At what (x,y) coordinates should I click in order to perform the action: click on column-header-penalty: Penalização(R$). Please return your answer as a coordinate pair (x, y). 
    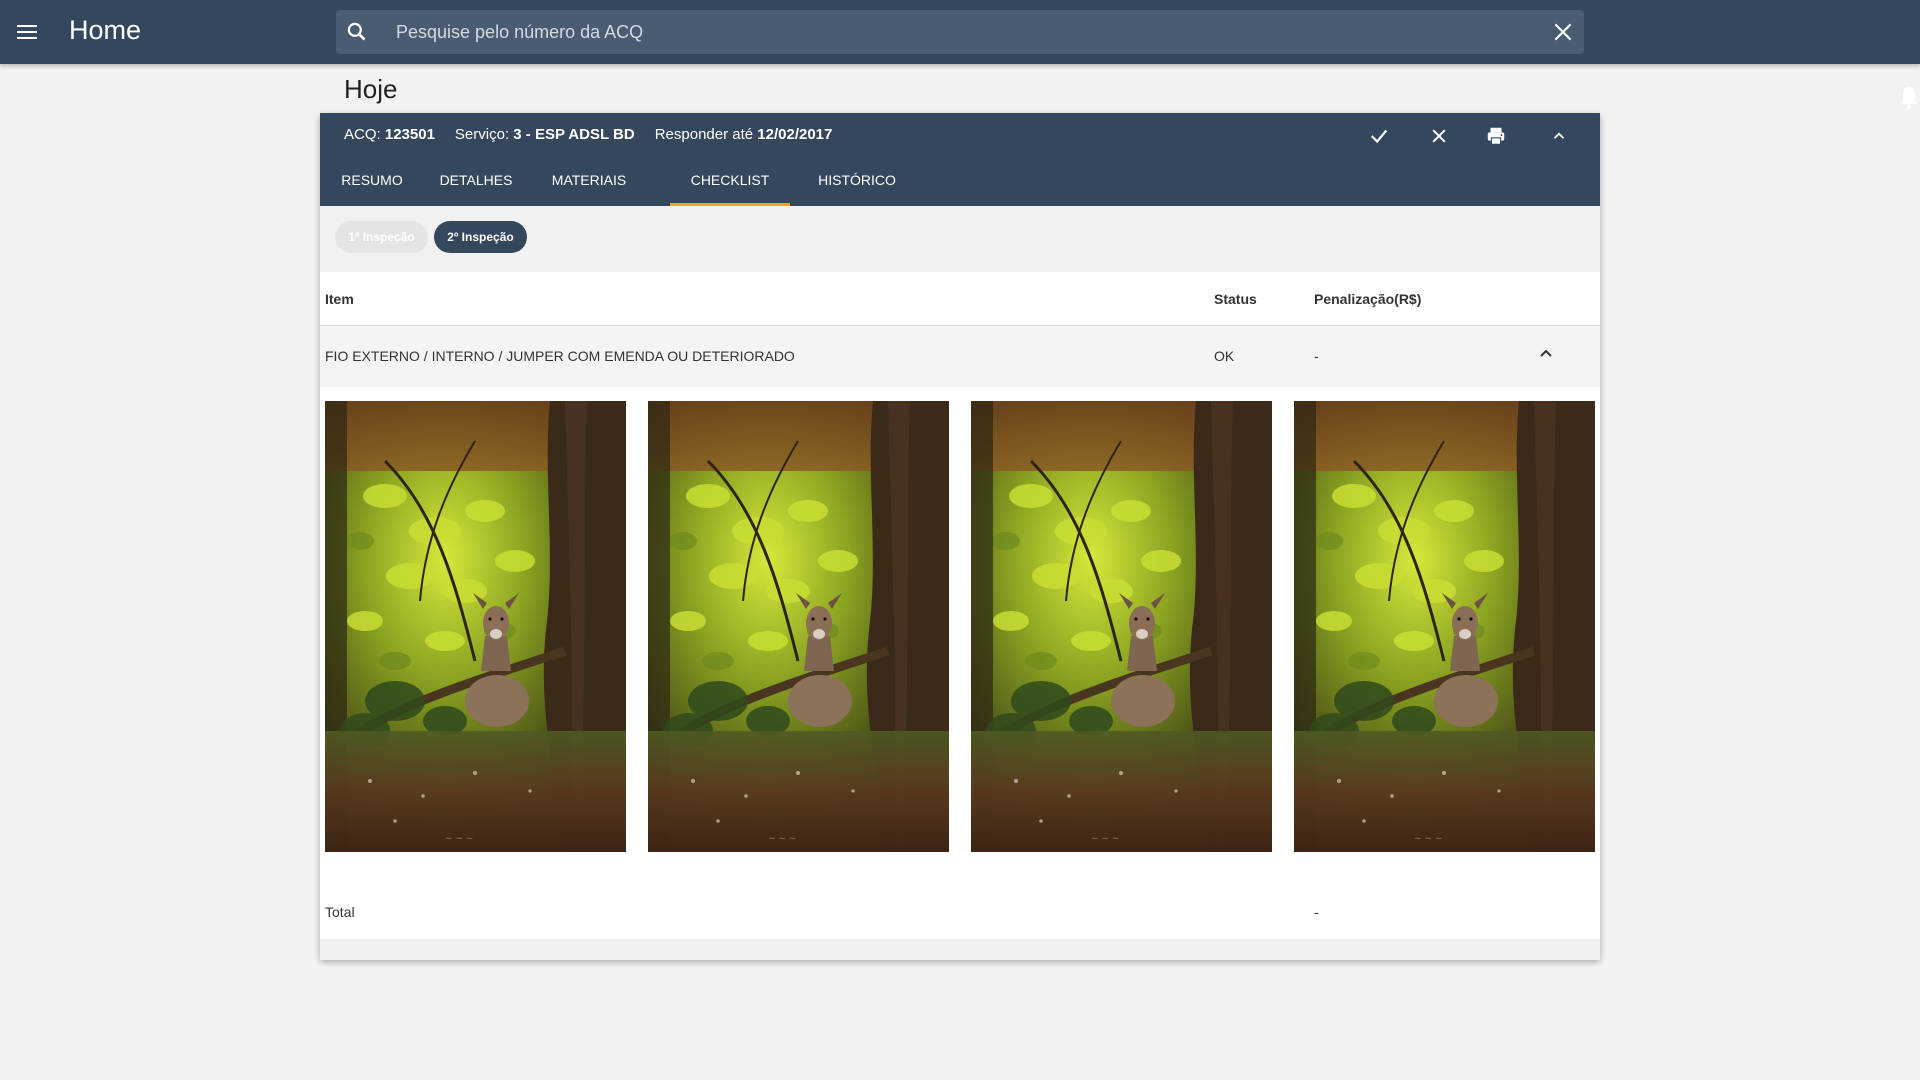
    Looking at the image, I should click on (1368, 299).